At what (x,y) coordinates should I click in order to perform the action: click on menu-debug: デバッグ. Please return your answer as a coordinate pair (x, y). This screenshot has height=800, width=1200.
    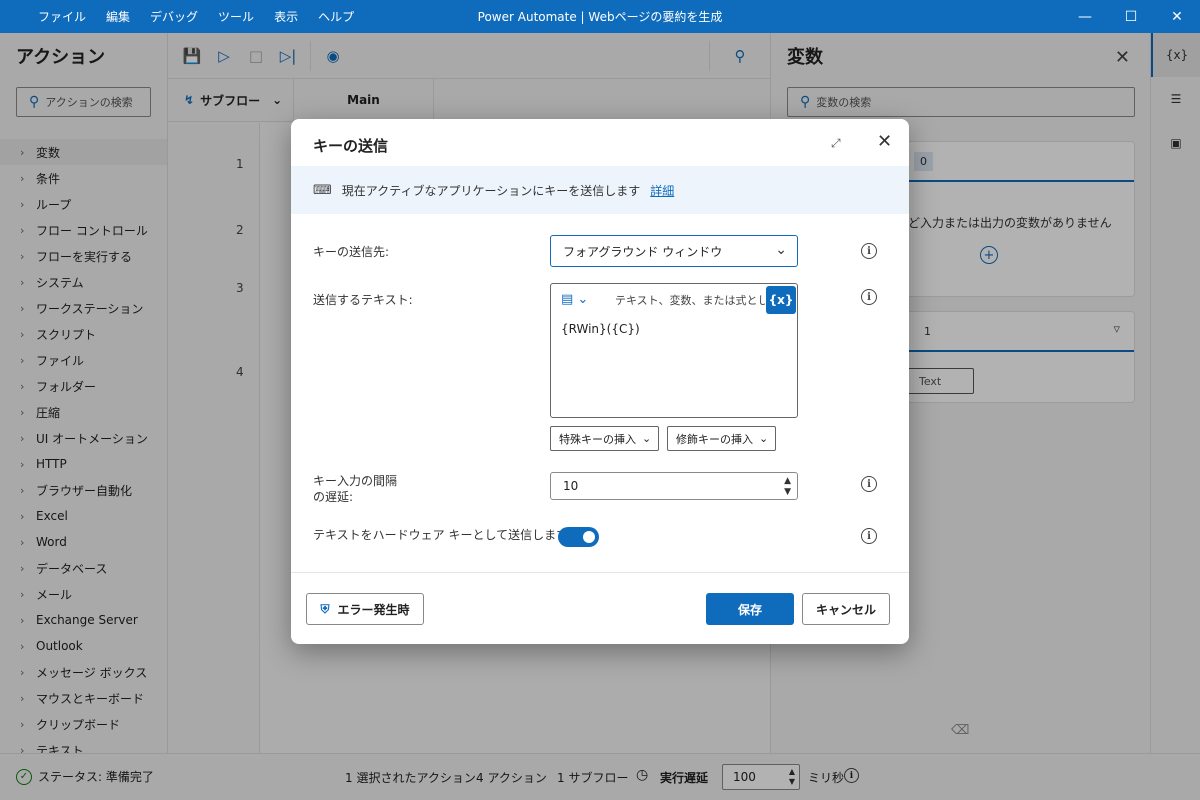
    Looking at the image, I should click on (174, 16).